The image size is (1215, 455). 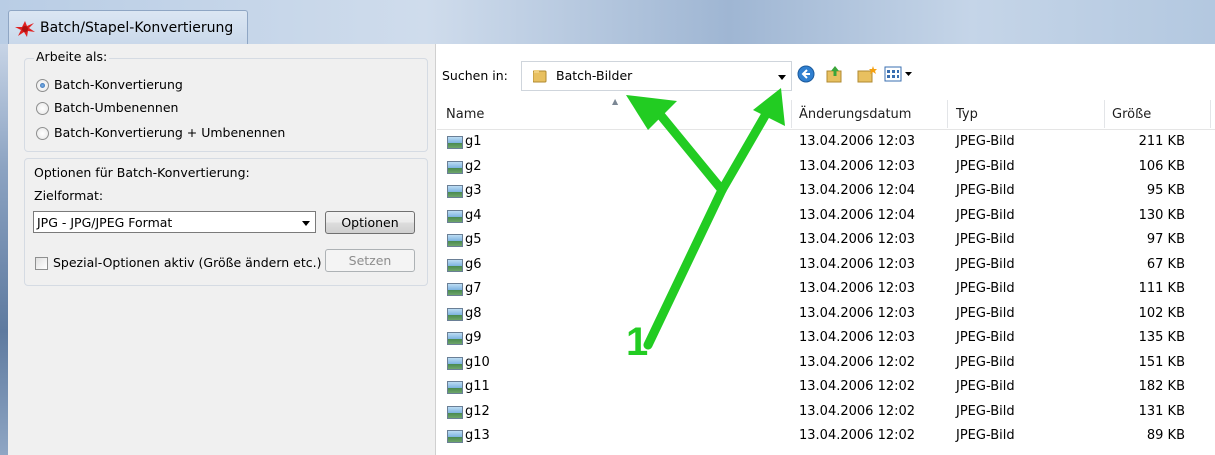 I want to click on table-row: g5 13.04.2006 12:03 JPEG-Bild 97 KB, so click(x=826, y=240).